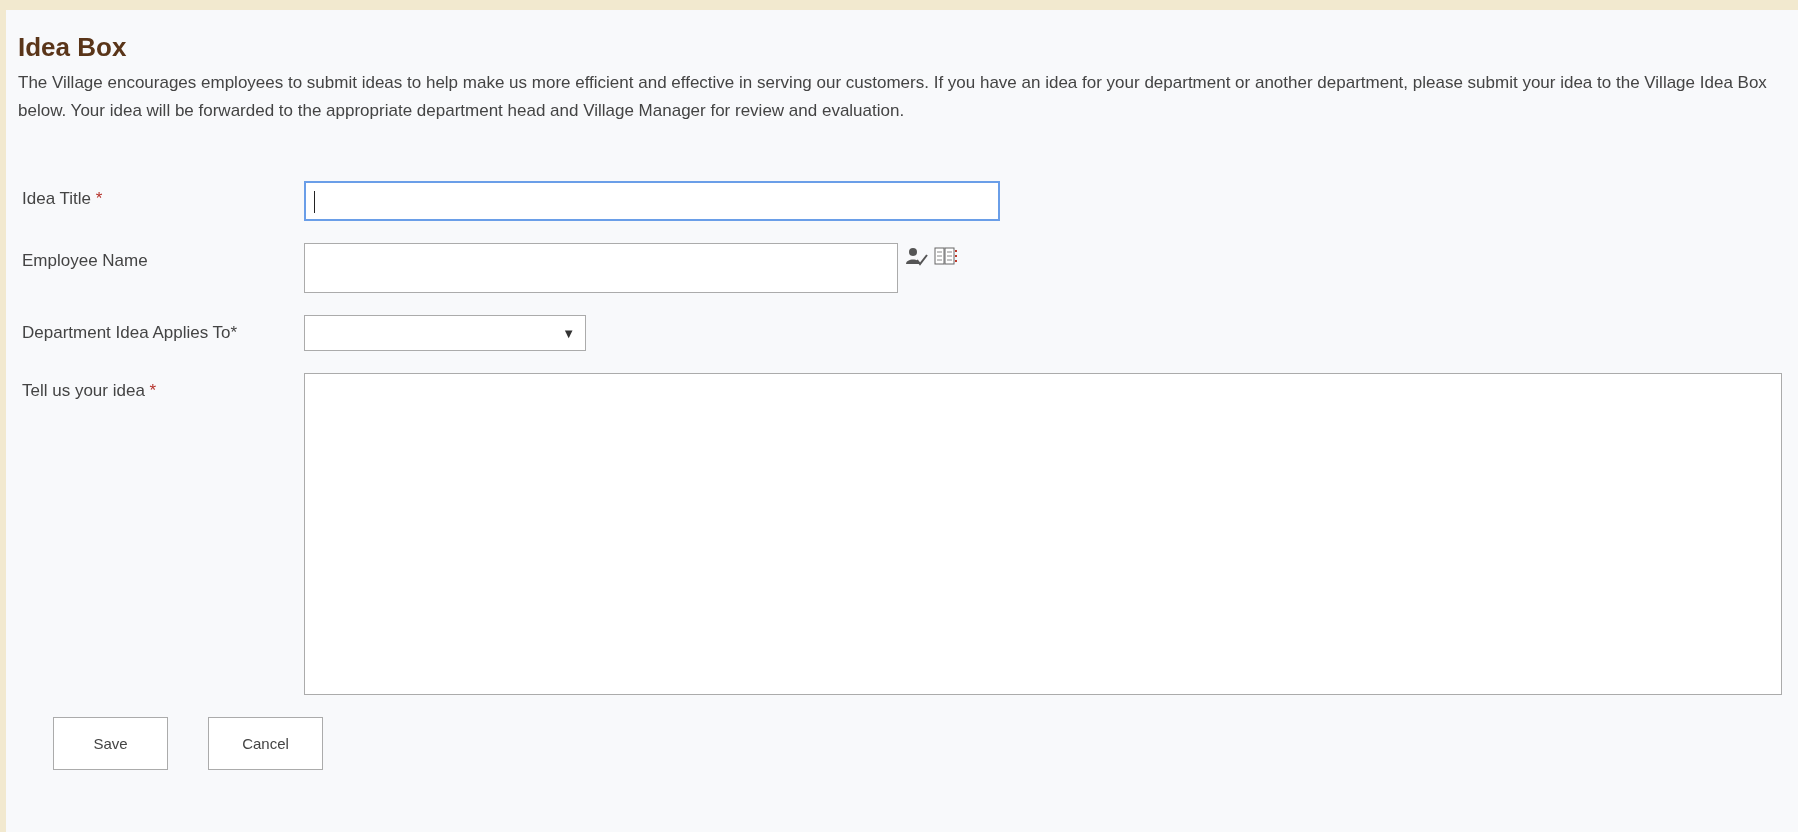 The height and width of the screenshot is (832, 1798). Describe the element at coordinates (601, 268) in the screenshot. I see `people-field` at that location.